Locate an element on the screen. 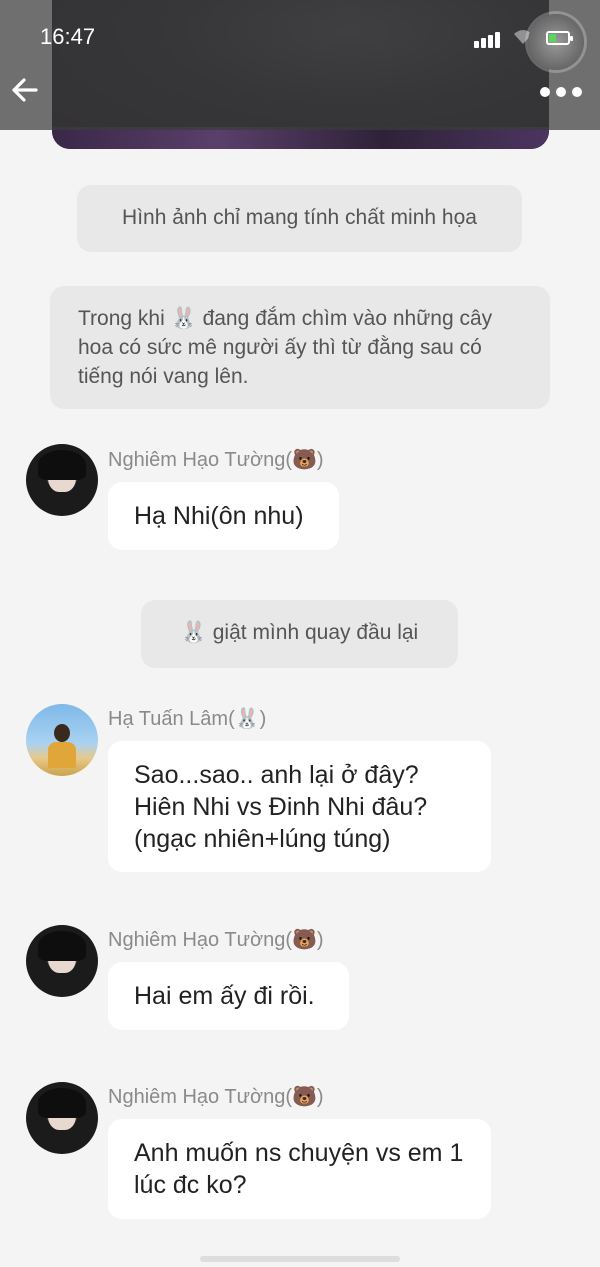 This screenshot has height=1267, width=600. message-bubble: Hai em ấy đi rồi. is located at coordinates (228, 996).